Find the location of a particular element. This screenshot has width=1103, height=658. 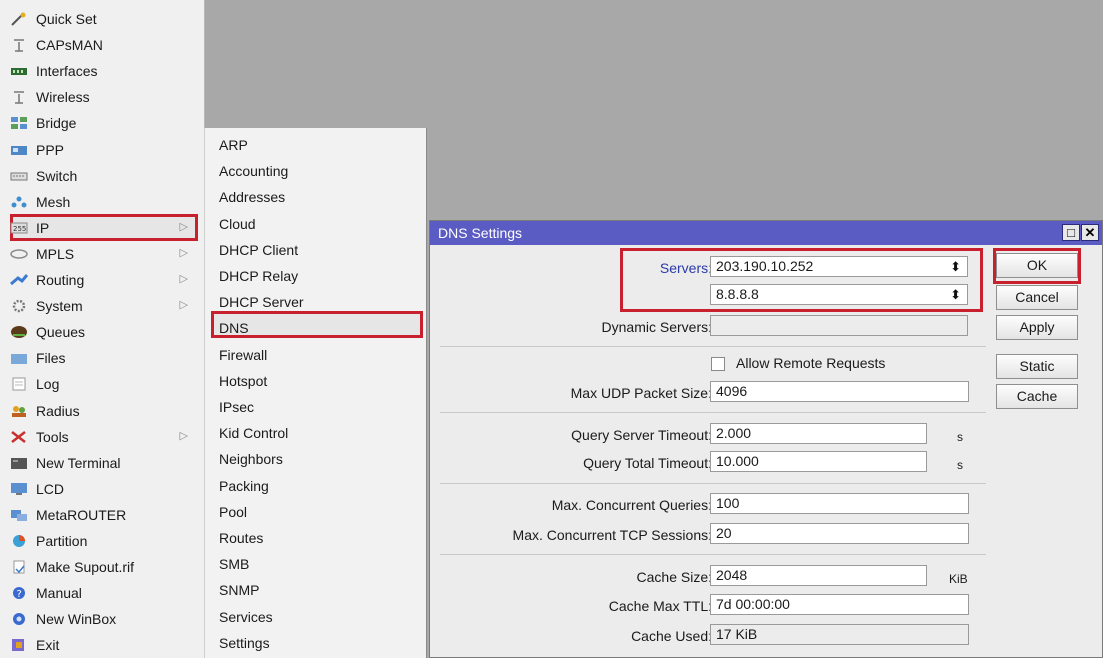

menu-item-label: PPP is located at coordinates (50, 149).